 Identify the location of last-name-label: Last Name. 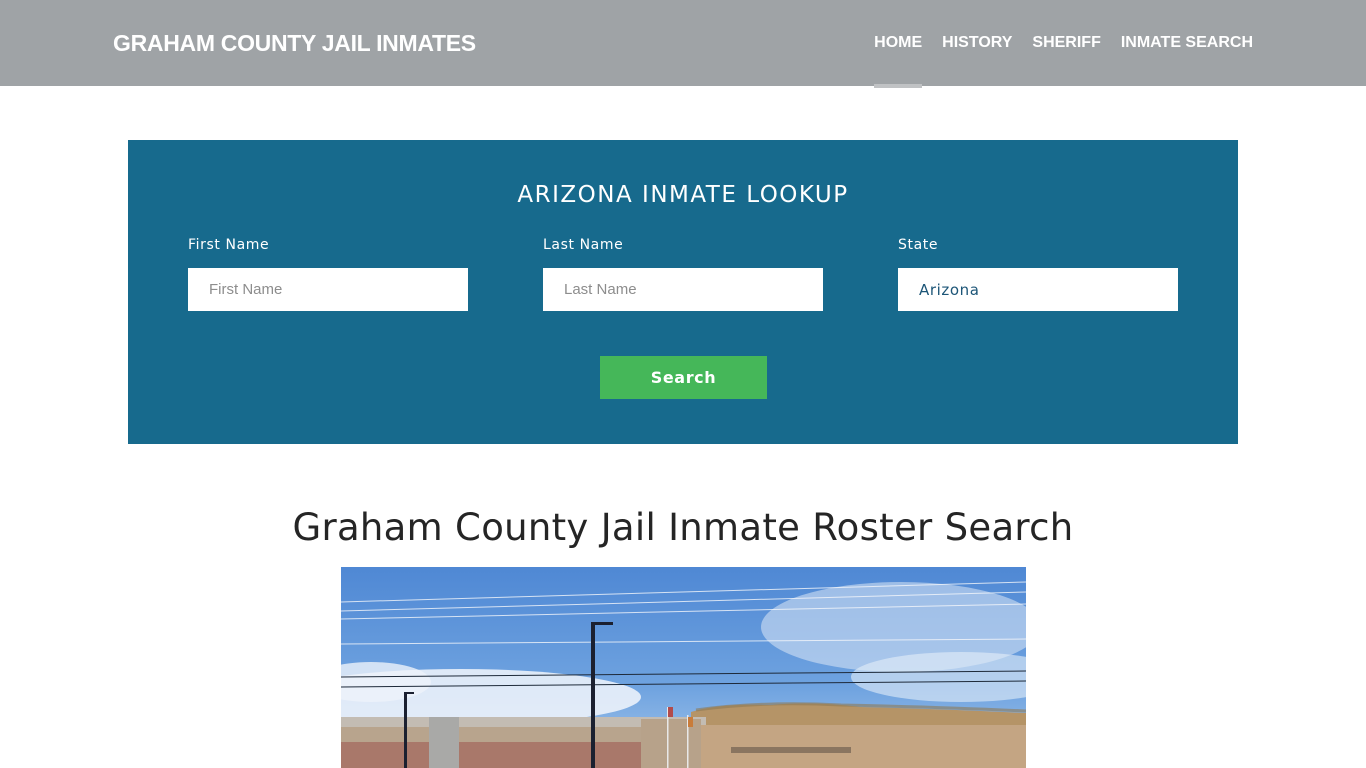
(583, 245).